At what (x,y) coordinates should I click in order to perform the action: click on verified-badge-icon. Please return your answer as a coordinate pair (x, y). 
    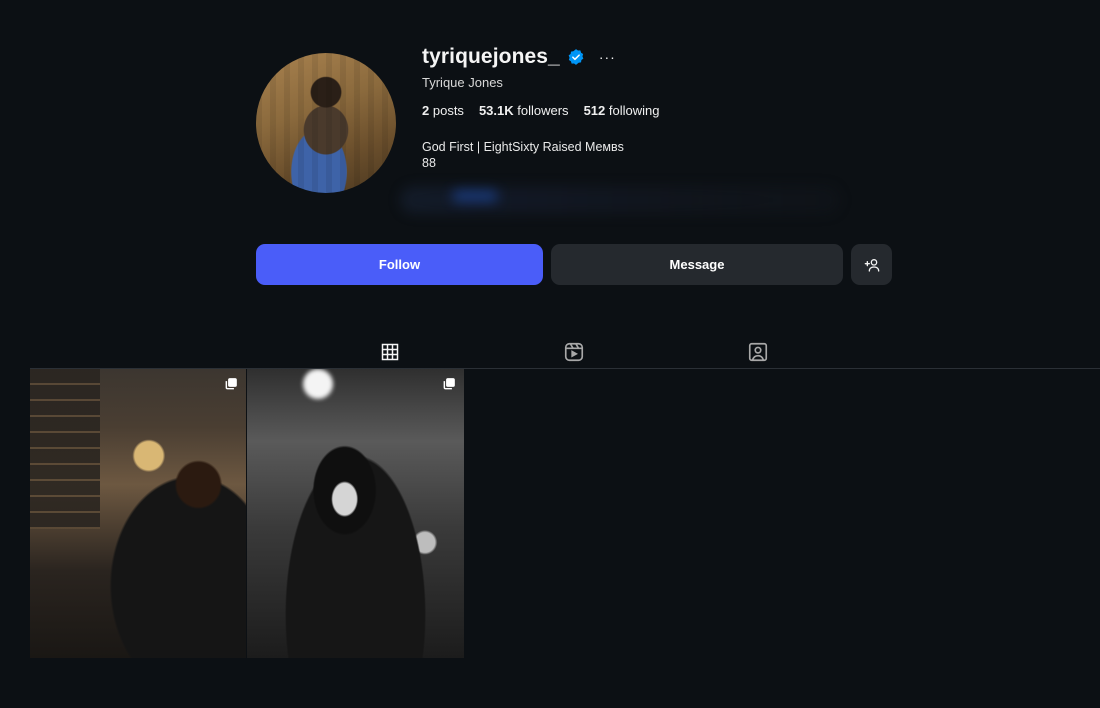
    Looking at the image, I should click on (576, 57).